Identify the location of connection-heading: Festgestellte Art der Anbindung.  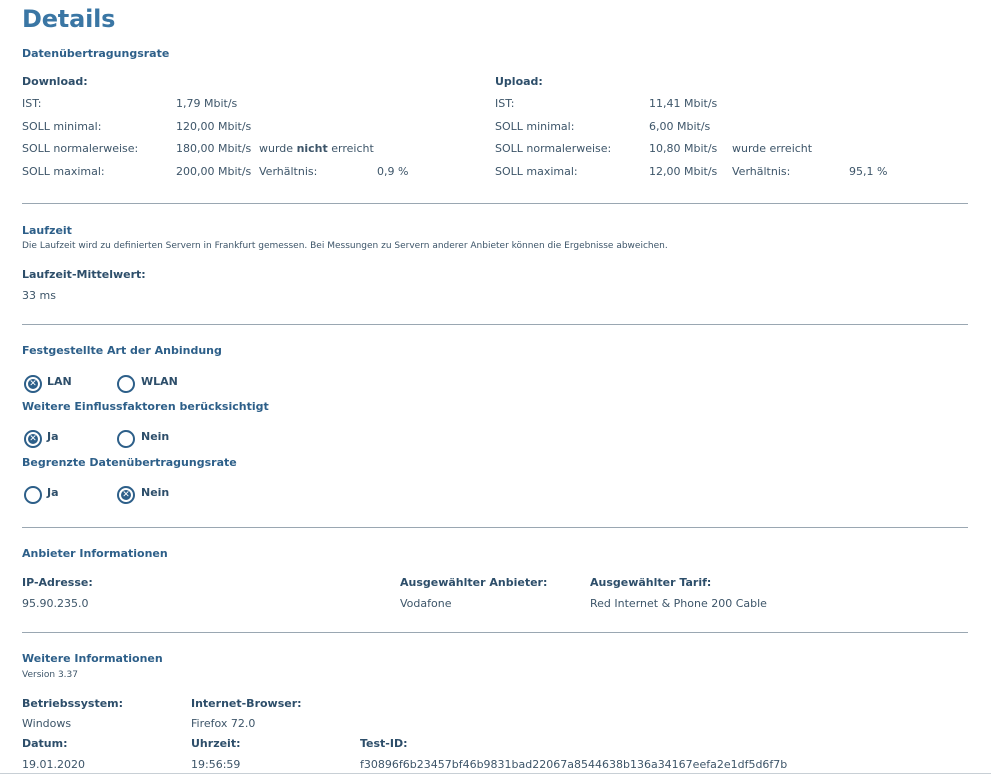
(122, 350).